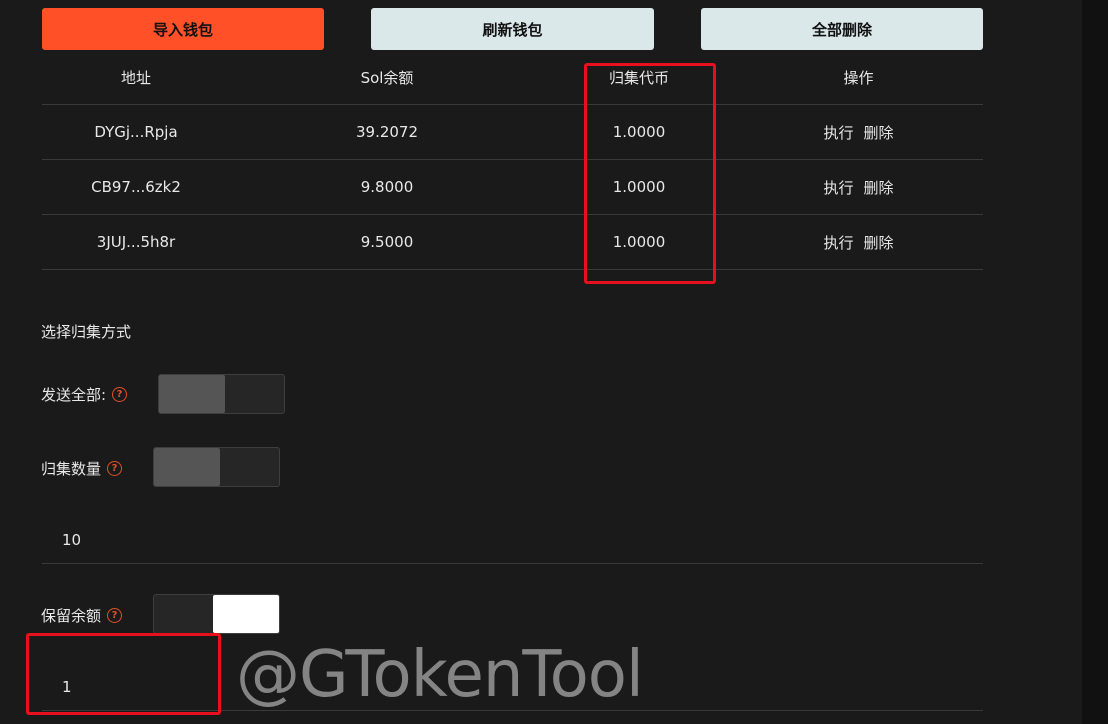 This screenshot has height=724, width=1108. Describe the element at coordinates (512, 132) in the screenshot. I see `table-row: DYGj...Rpja 39.2072 1.0000 执行 删除` at that location.